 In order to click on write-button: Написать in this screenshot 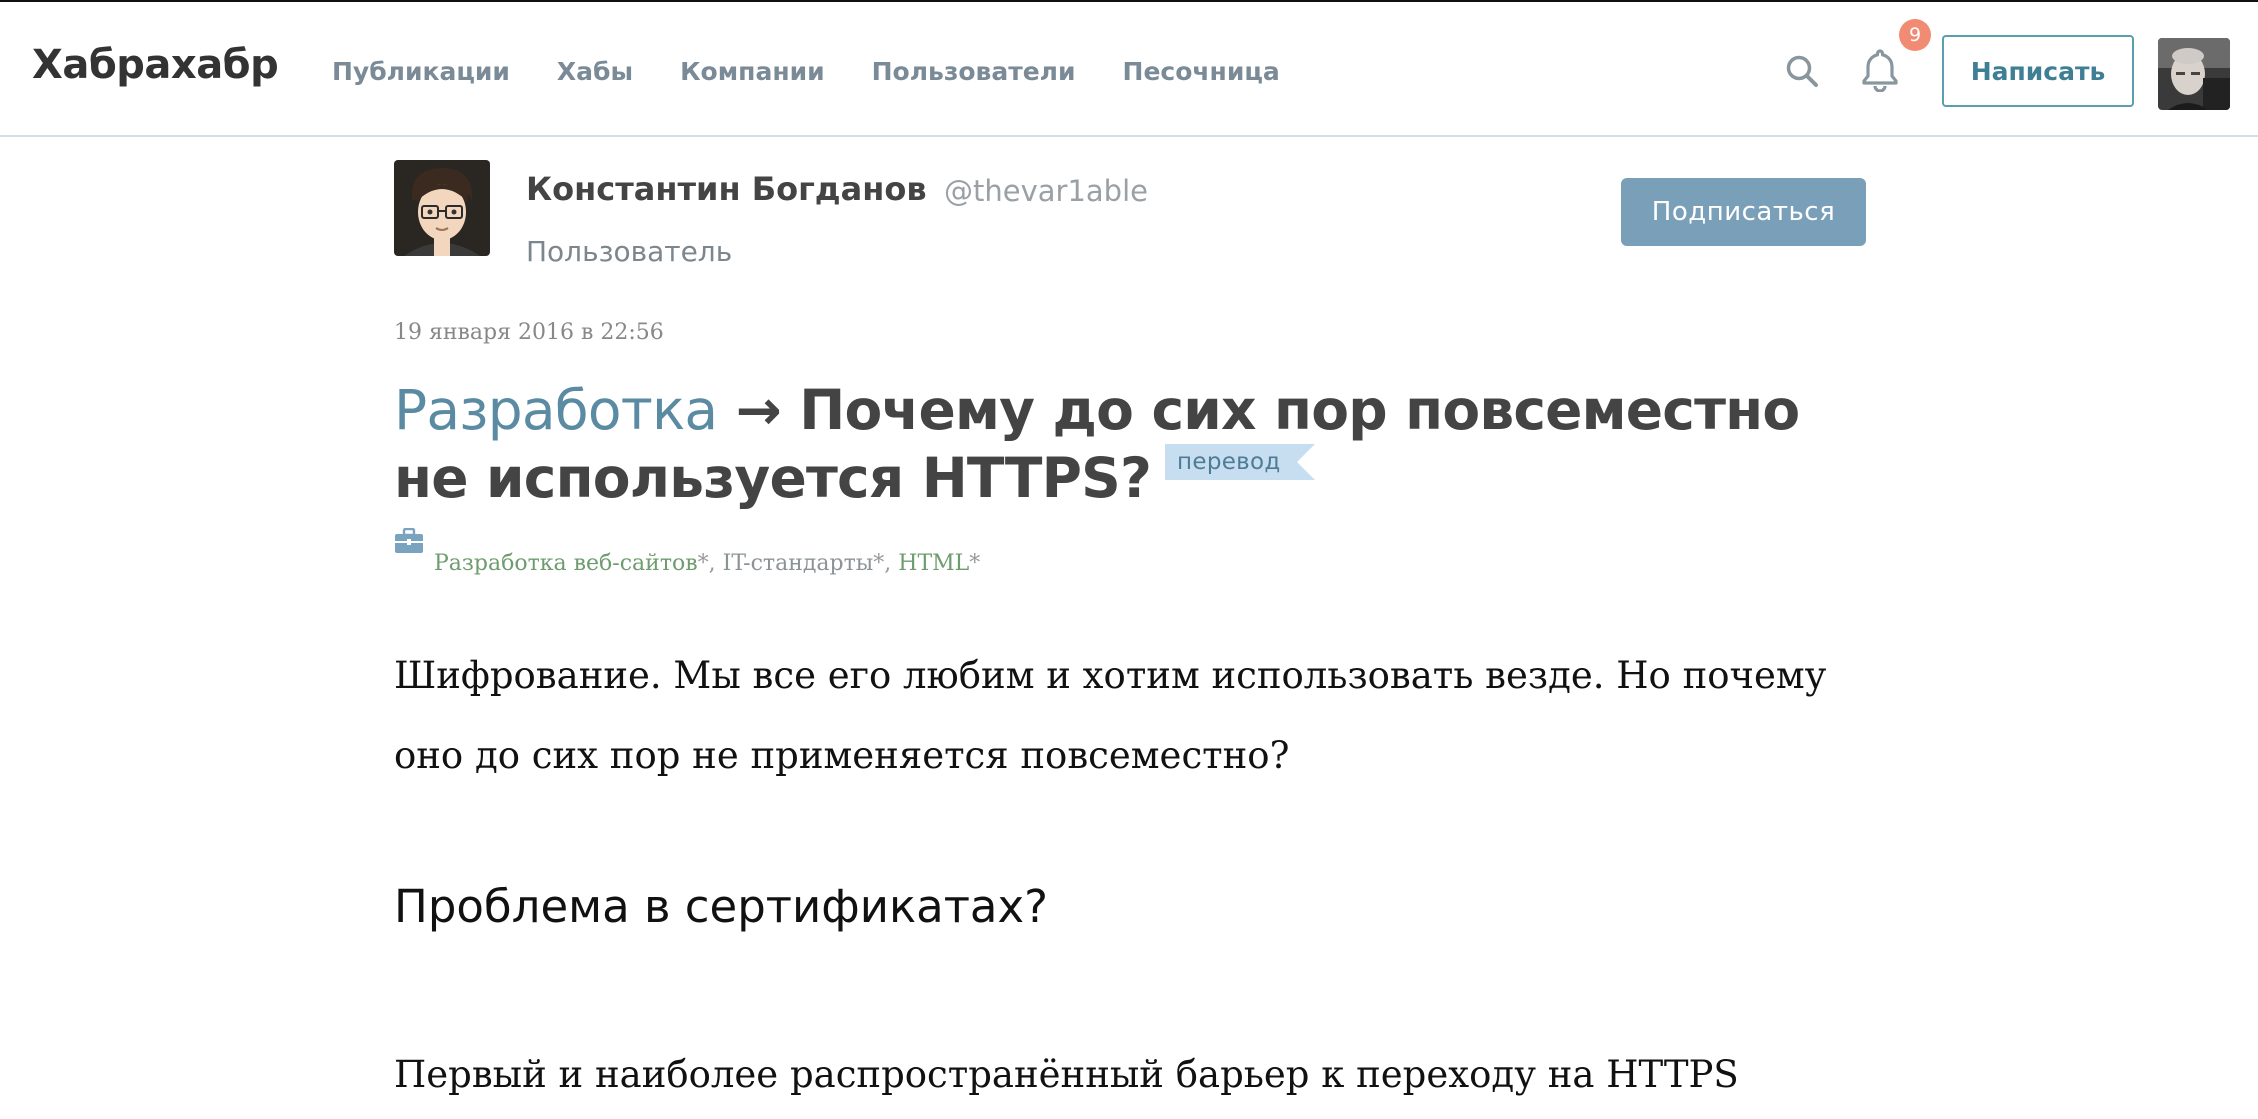, I will do `click(2038, 71)`.